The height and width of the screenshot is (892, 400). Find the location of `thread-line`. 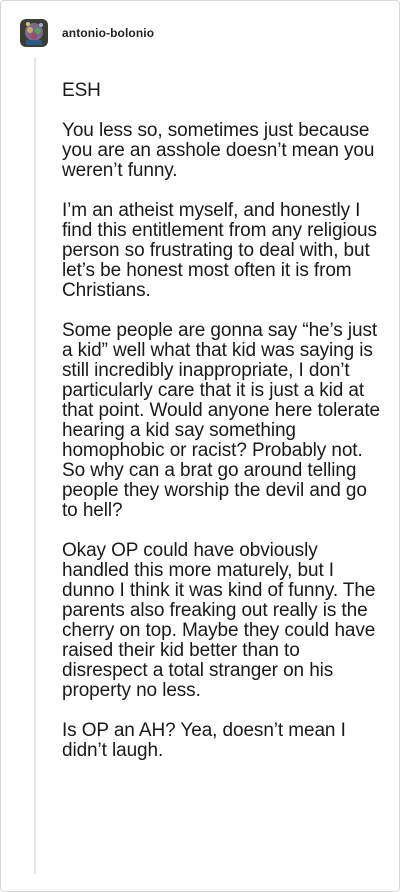

thread-line is located at coordinates (35, 465).